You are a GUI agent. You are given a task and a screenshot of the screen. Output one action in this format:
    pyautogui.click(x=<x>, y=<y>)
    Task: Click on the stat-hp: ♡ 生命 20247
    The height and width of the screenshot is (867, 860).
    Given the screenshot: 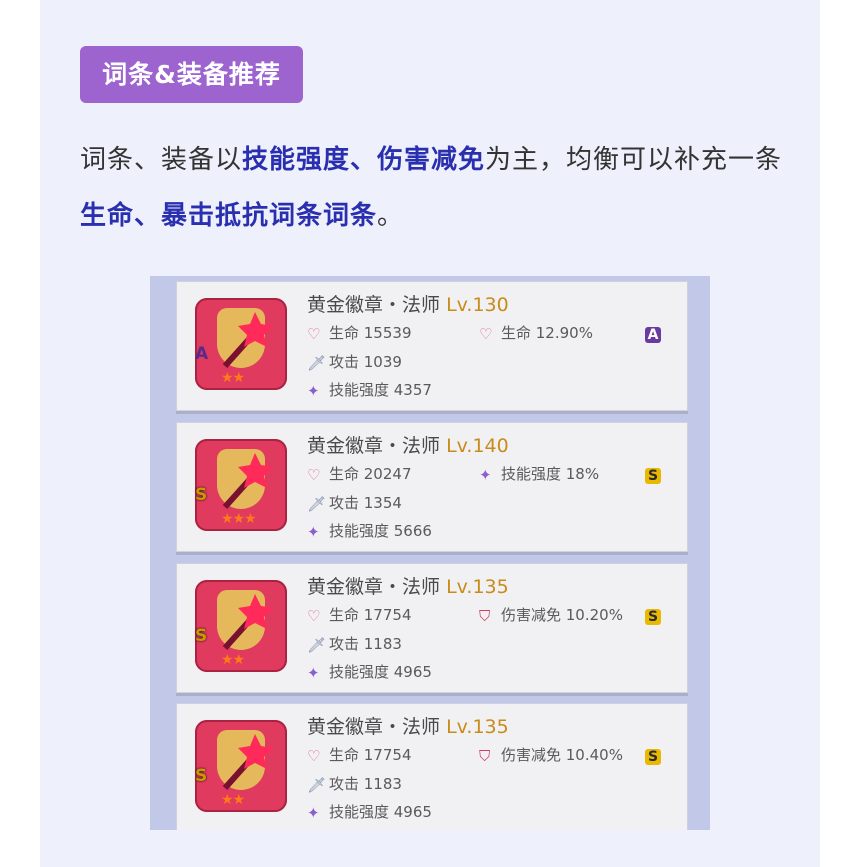 What is the action you would take?
    pyautogui.click(x=359, y=474)
    